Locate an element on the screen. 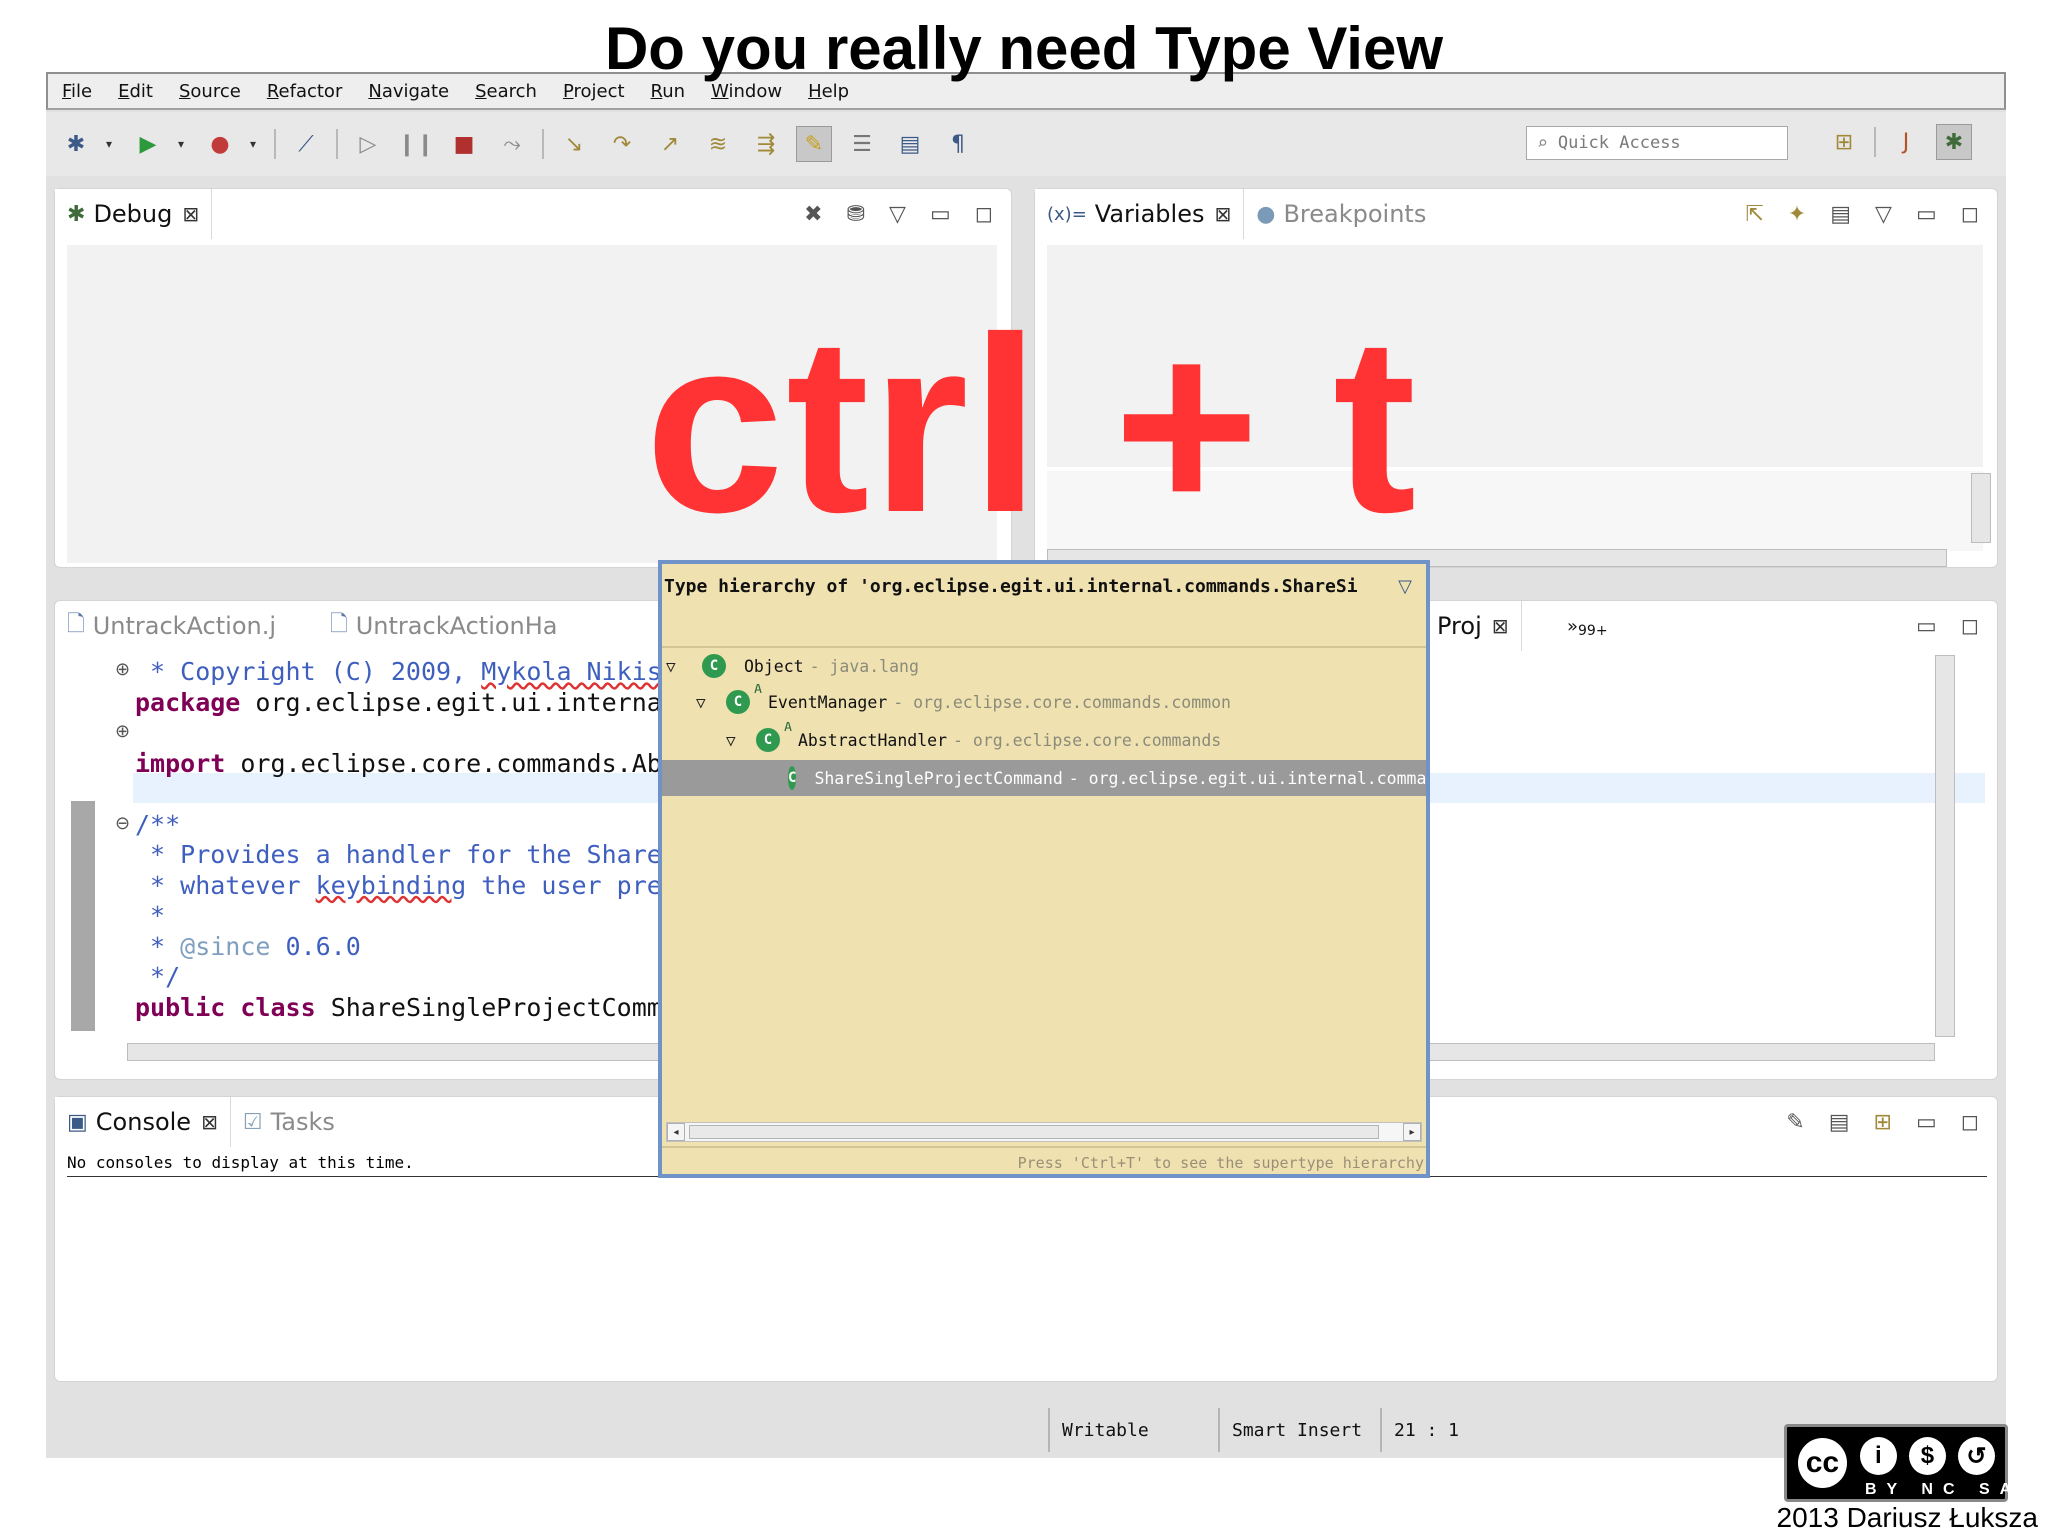  open-perspective-icon: ⊞ is located at coordinates (1844, 142).